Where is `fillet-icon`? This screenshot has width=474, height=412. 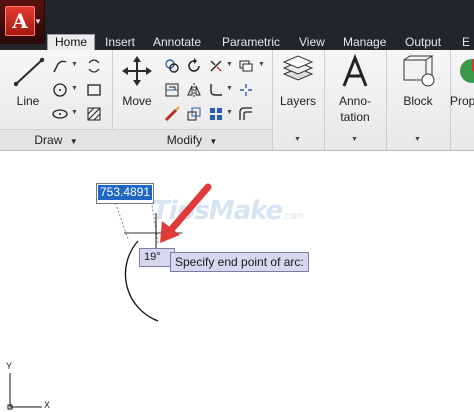
fillet-icon is located at coordinates (216, 90).